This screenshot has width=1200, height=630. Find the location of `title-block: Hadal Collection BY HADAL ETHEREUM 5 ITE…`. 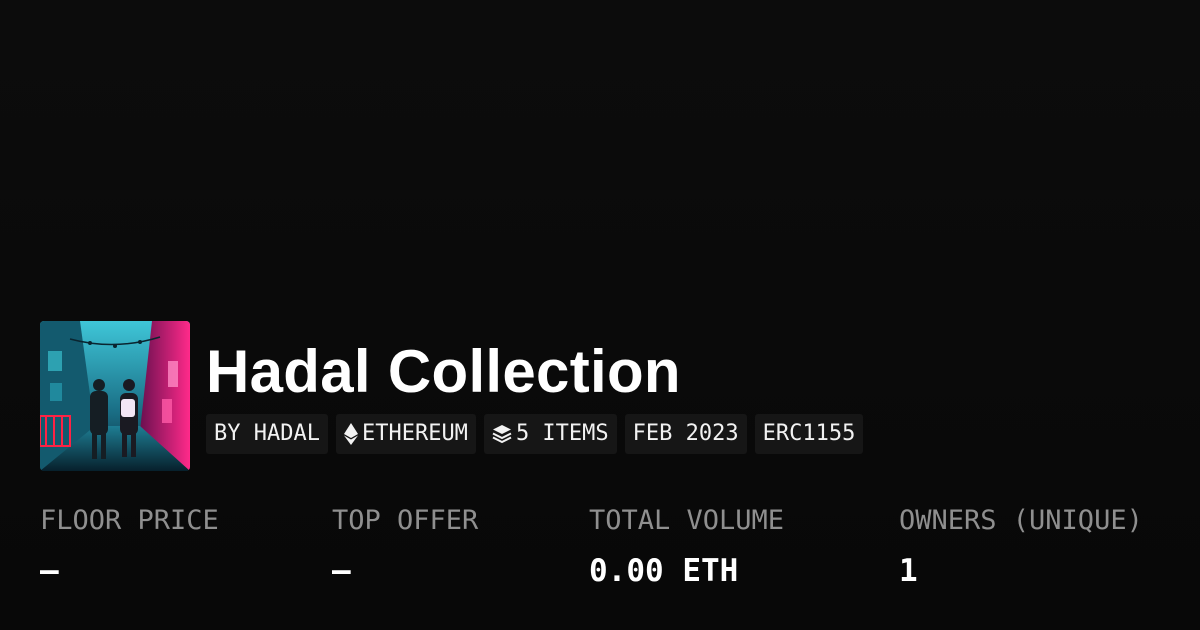

title-block: Hadal Collection BY HADAL ETHEREUM 5 ITE… is located at coordinates (535, 387).